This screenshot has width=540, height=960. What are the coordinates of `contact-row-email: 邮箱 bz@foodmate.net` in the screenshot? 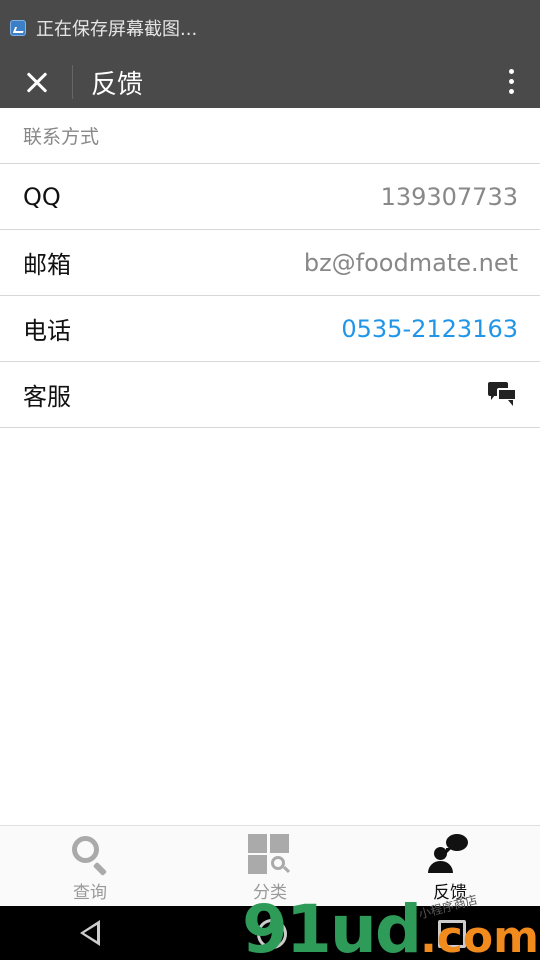 It's located at (270, 263).